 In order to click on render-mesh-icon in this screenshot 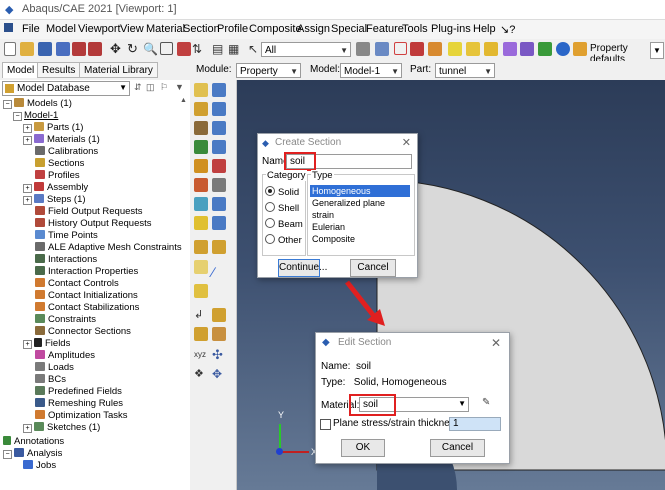, I will do `click(510, 49)`.